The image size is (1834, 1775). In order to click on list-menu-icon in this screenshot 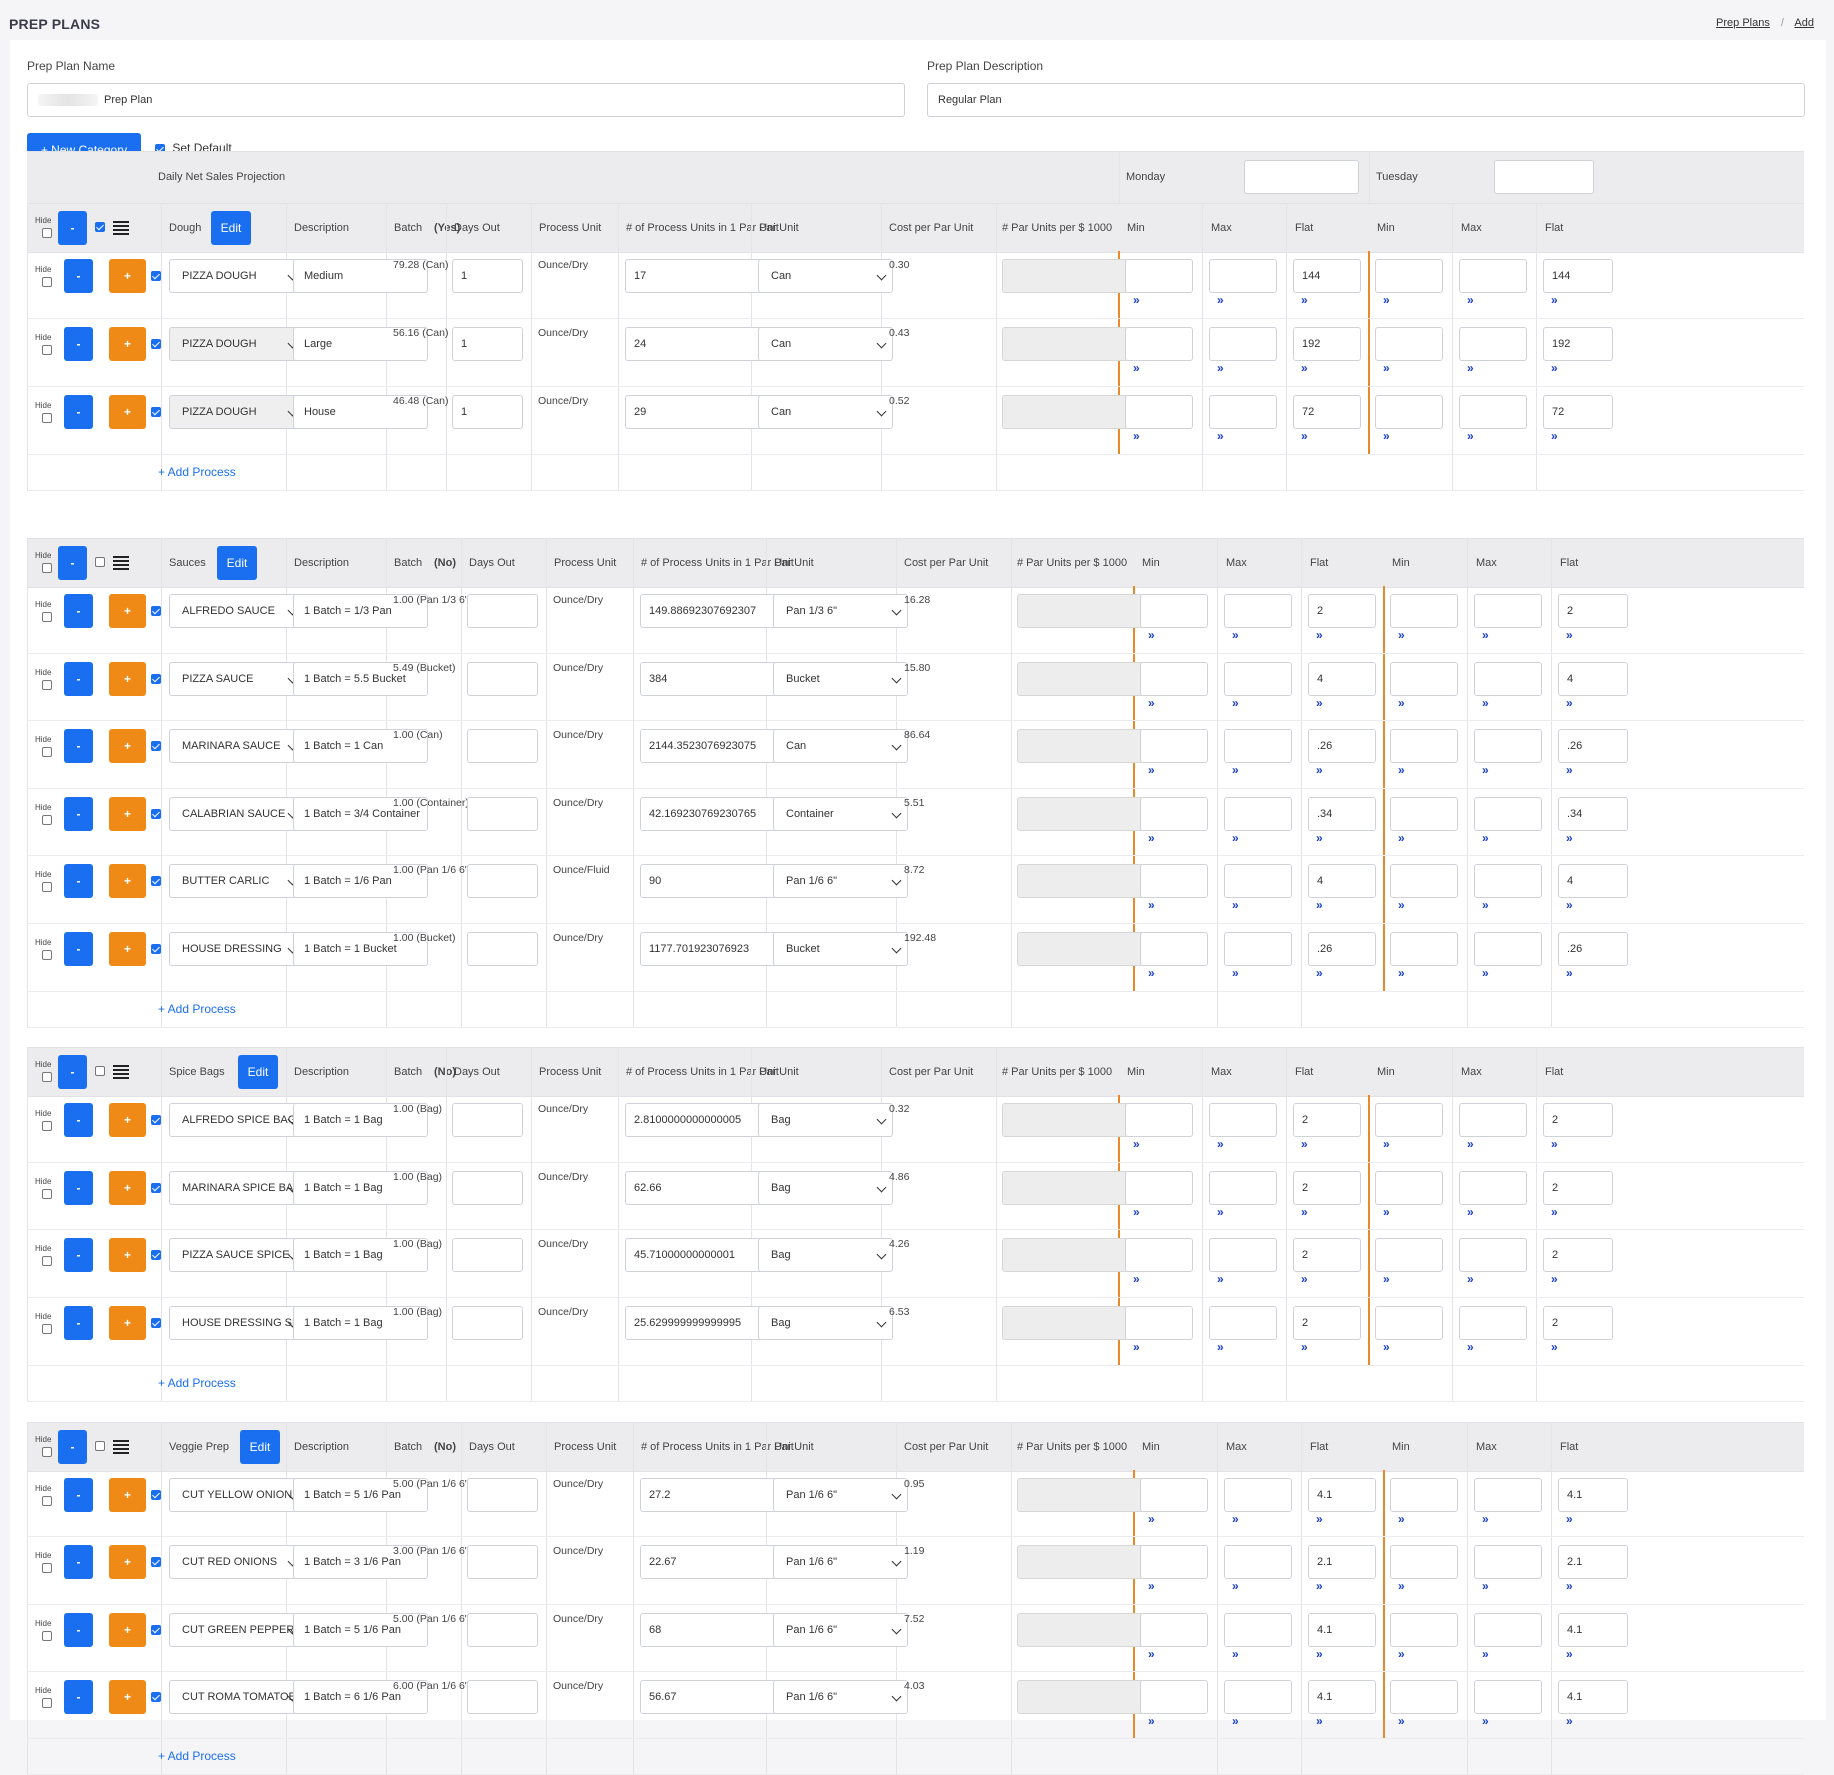, I will do `click(121, 1447)`.